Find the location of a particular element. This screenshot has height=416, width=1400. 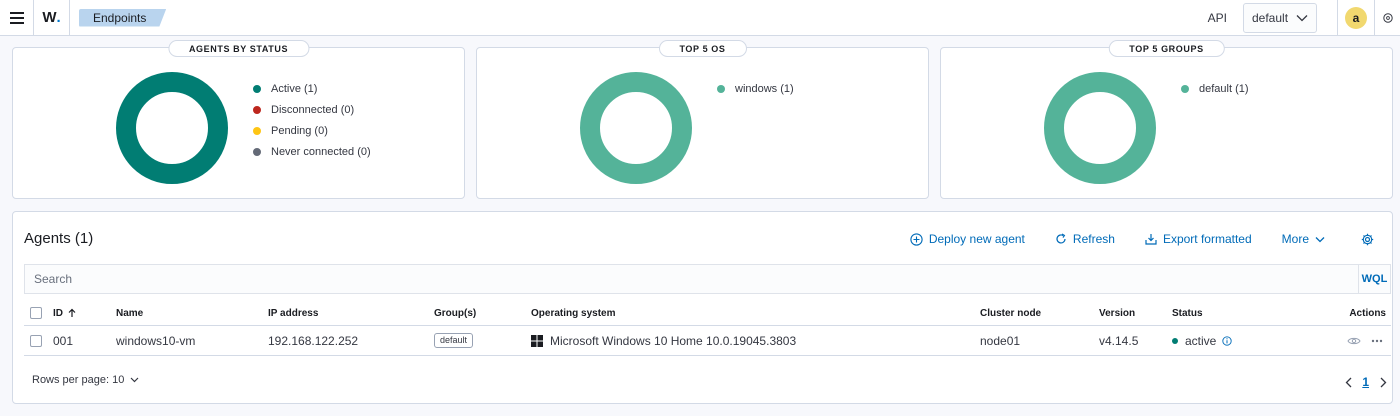

cell-ip: 192.168.122.252 is located at coordinates (313, 340).